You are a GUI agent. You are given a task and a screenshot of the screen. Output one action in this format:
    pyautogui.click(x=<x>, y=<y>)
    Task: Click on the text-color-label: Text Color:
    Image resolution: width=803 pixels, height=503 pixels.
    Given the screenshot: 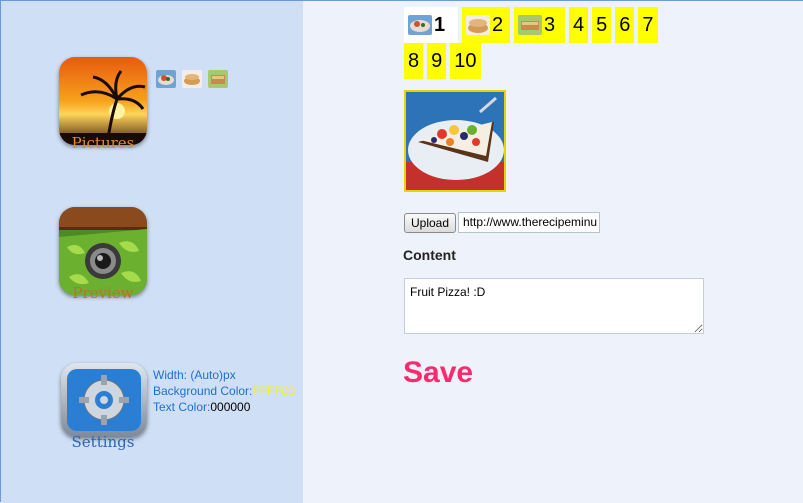 What is the action you would take?
    pyautogui.click(x=182, y=407)
    